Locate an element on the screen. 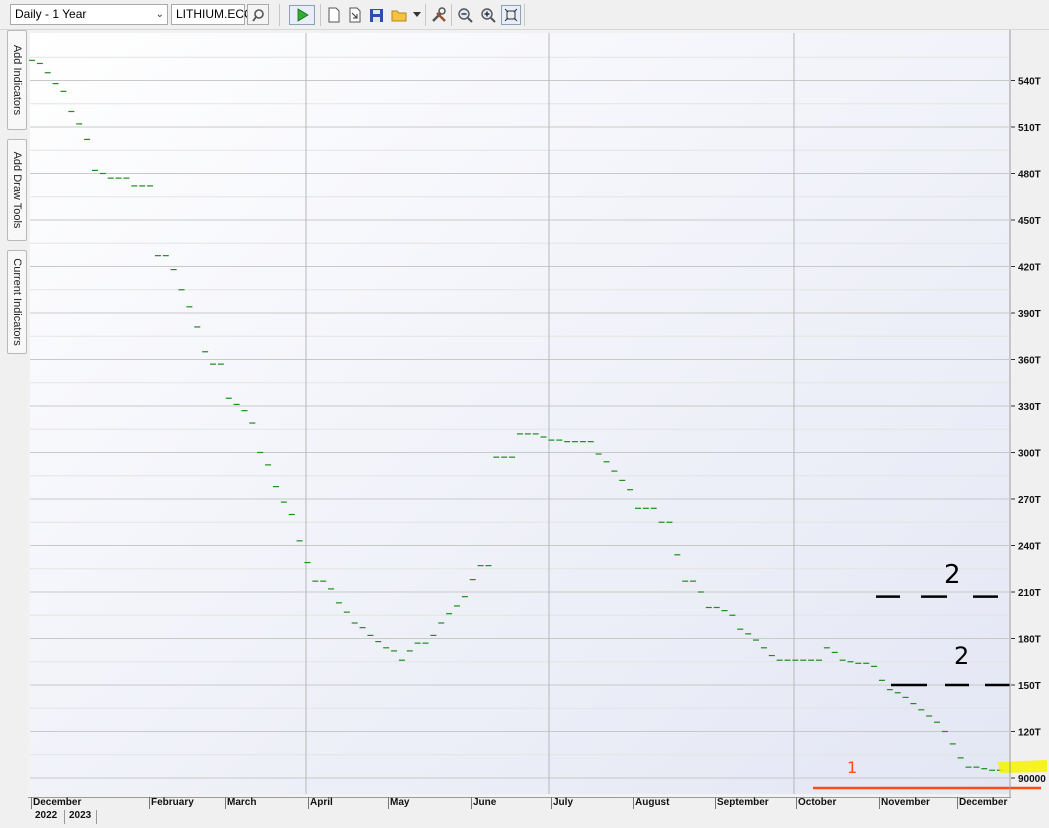 The width and height of the screenshot is (1049, 828). y-tick-label: 120T is located at coordinates (1029, 733).